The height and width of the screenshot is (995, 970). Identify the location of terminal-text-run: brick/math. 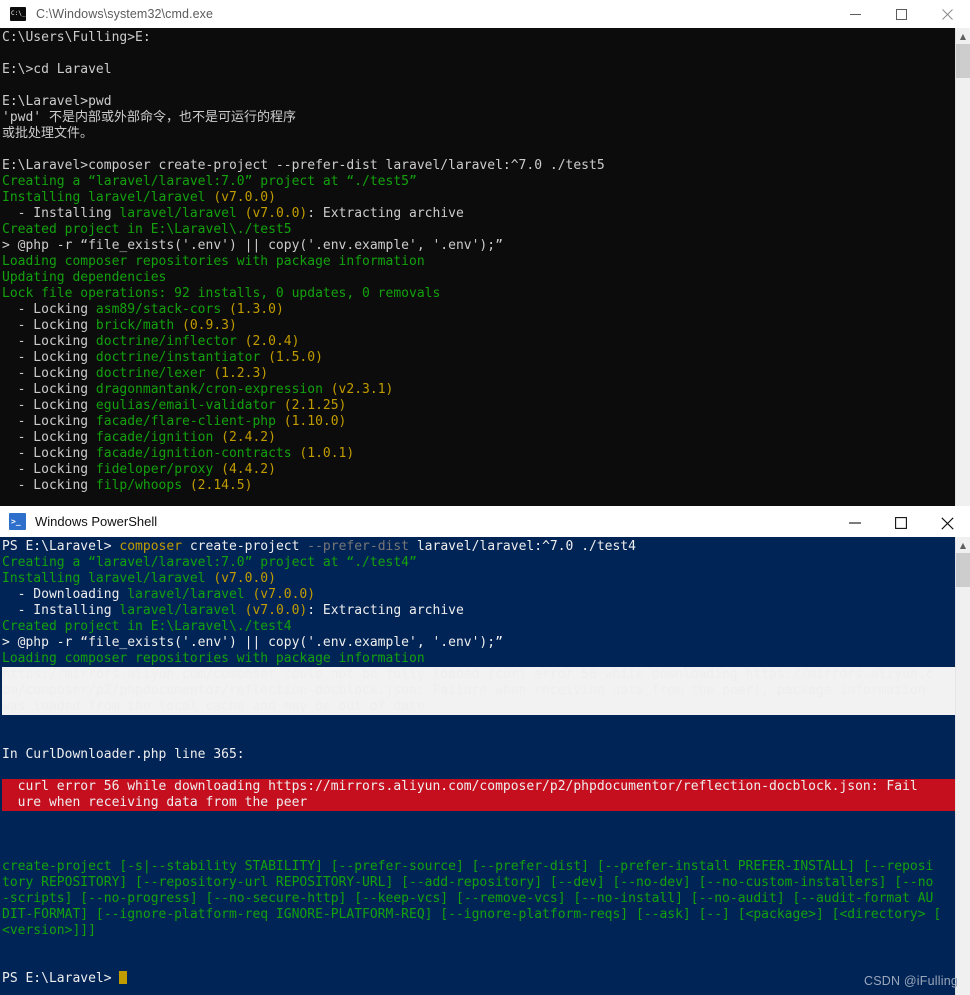
(139, 325).